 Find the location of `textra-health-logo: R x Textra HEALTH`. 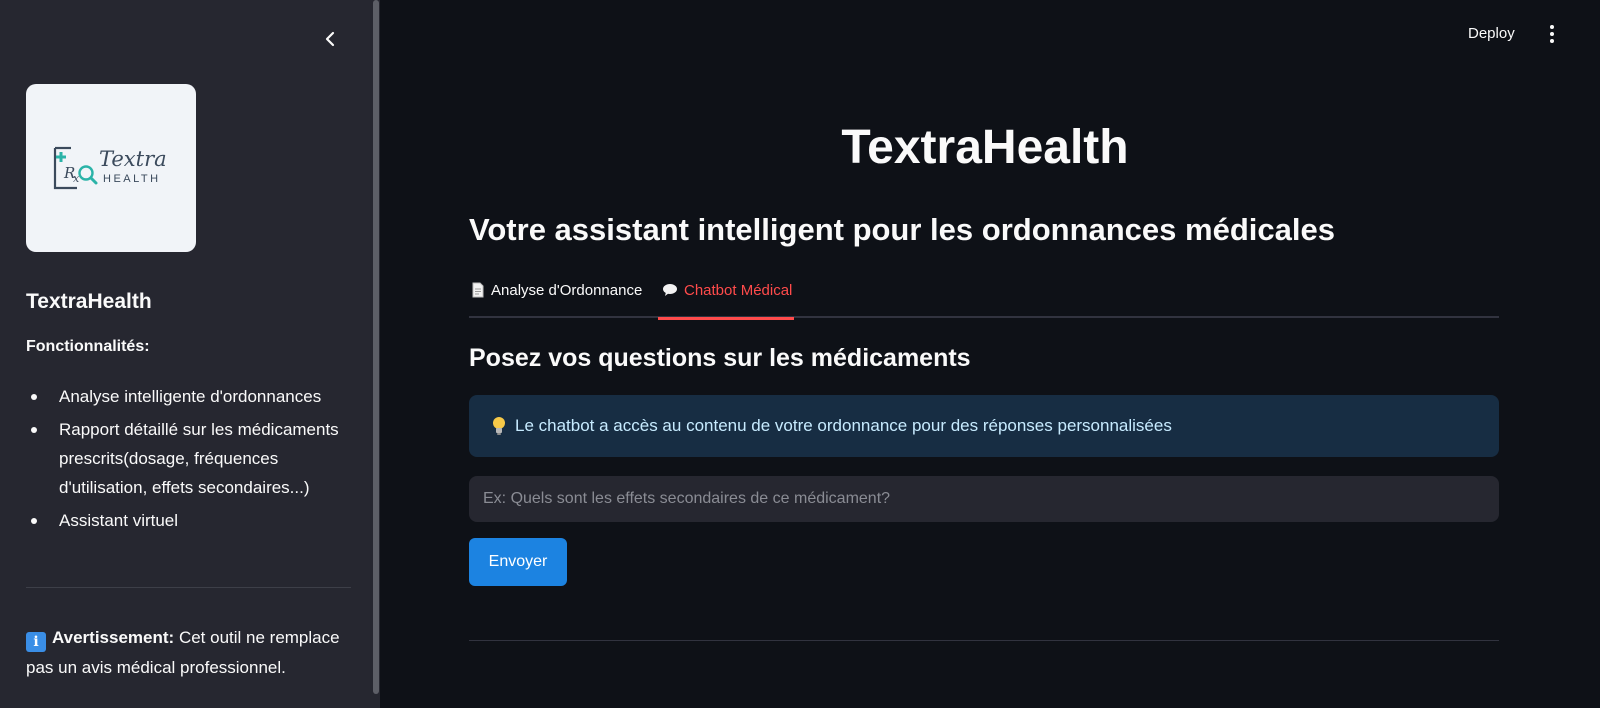

textra-health-logo: R x Textra HEALTH is located at coordinates (110, 168).